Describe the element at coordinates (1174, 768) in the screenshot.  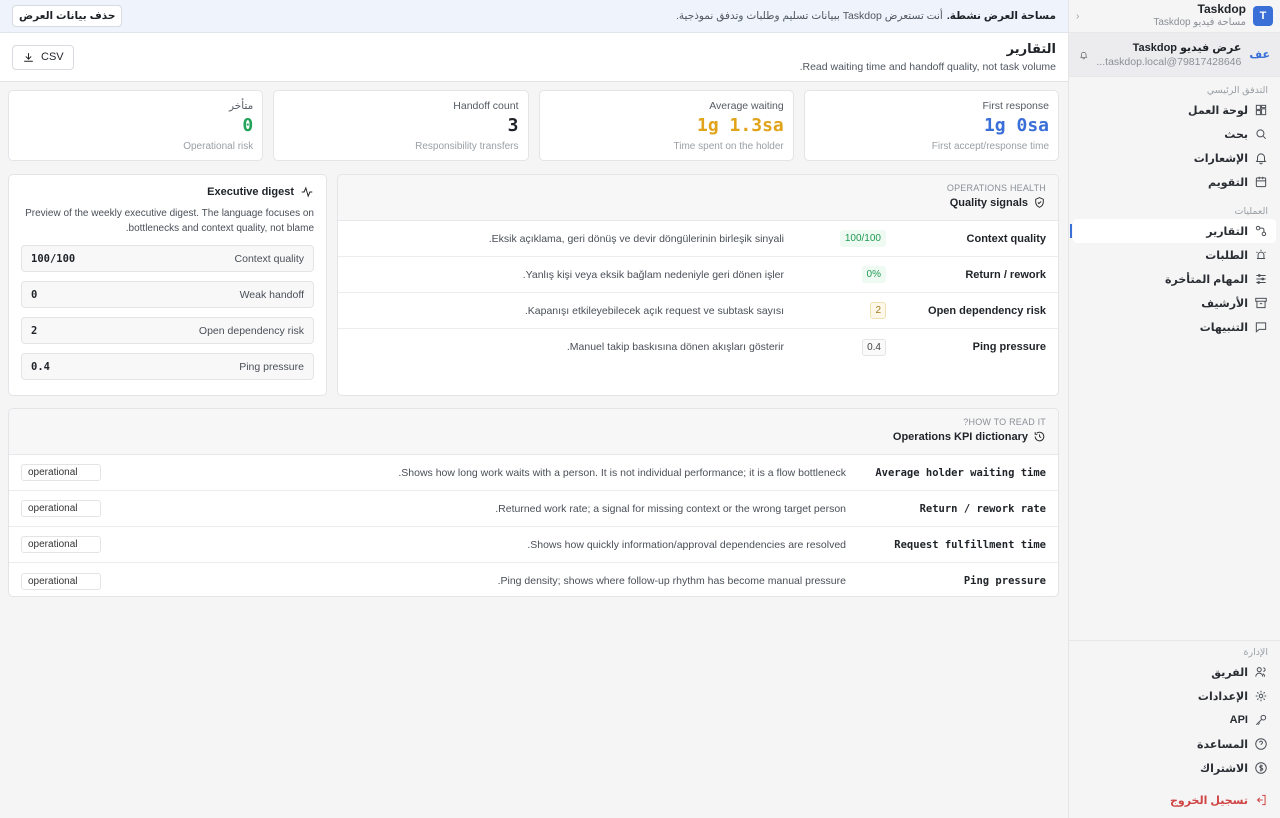
I see `sidebar-item-subscription: الاشتراك` at that location.